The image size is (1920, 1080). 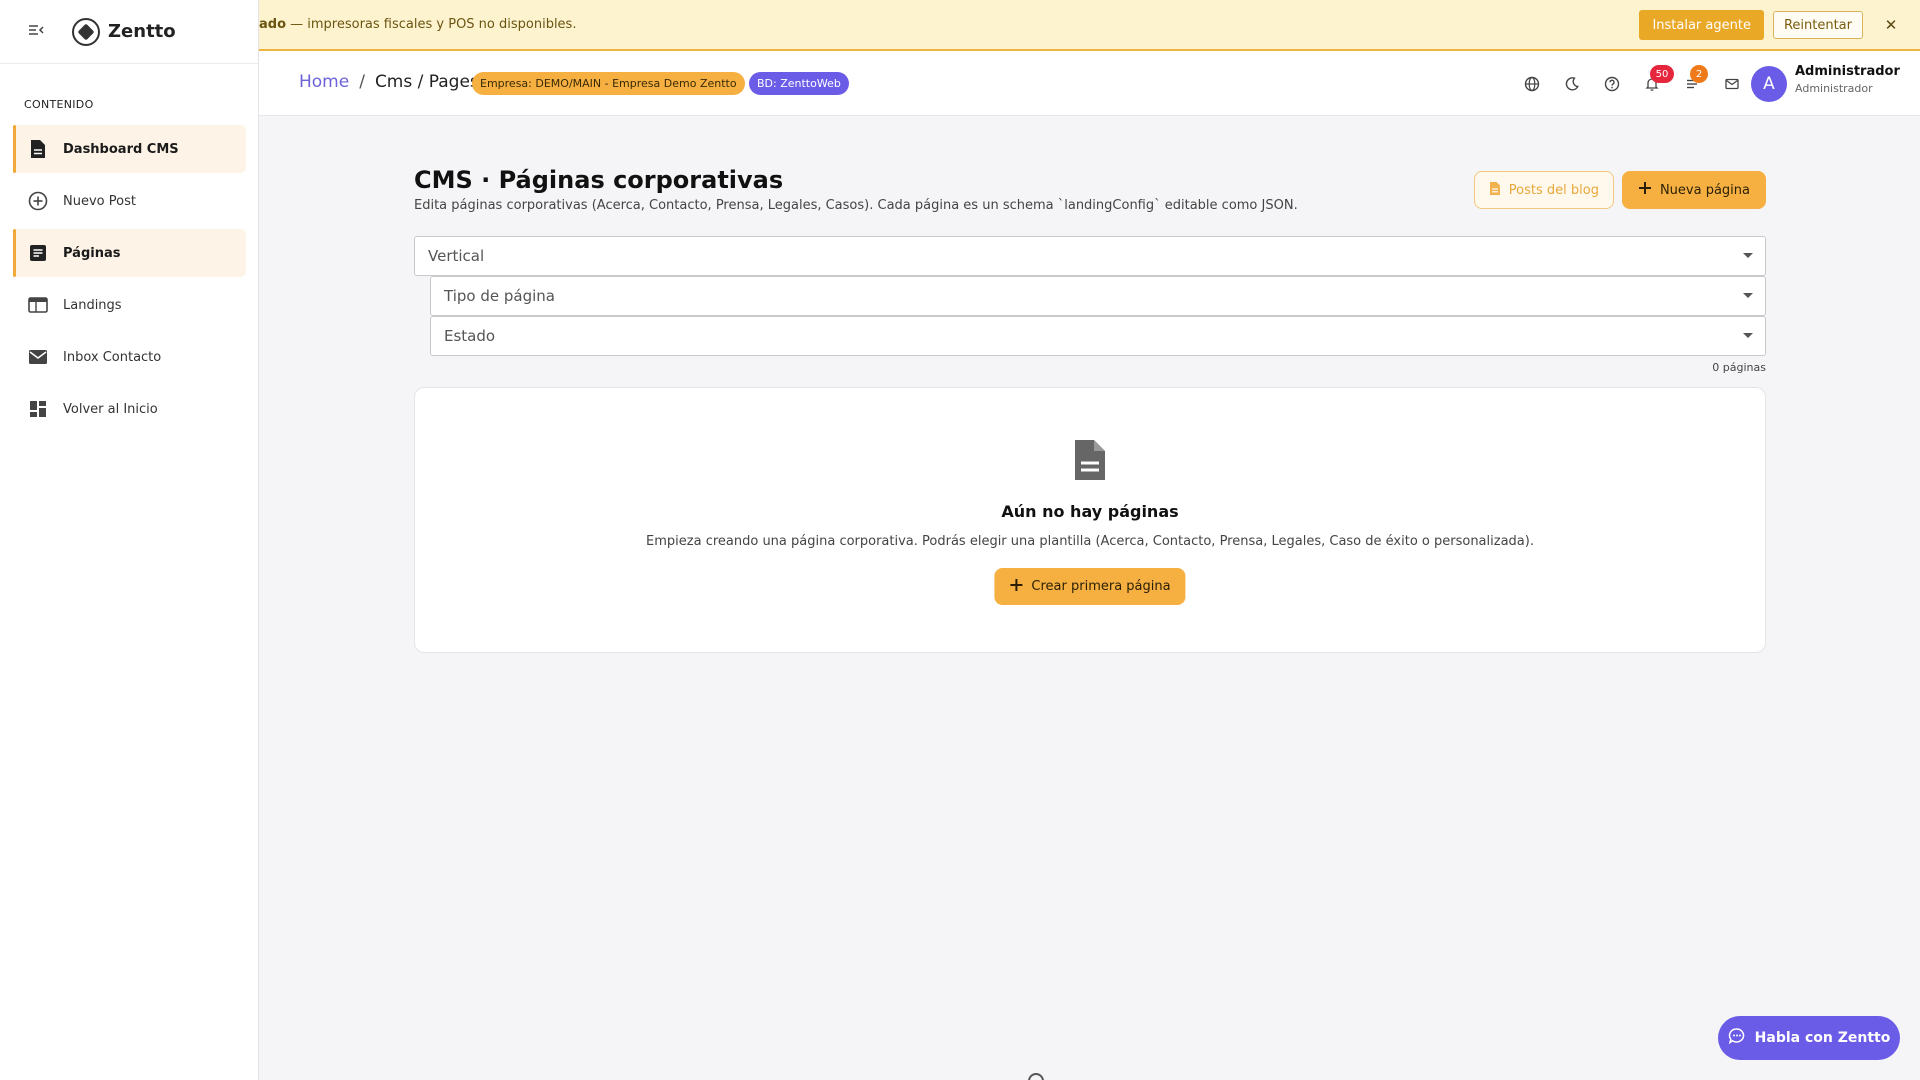 I want to click on dashboard-icon, so click(x=38, y=409).